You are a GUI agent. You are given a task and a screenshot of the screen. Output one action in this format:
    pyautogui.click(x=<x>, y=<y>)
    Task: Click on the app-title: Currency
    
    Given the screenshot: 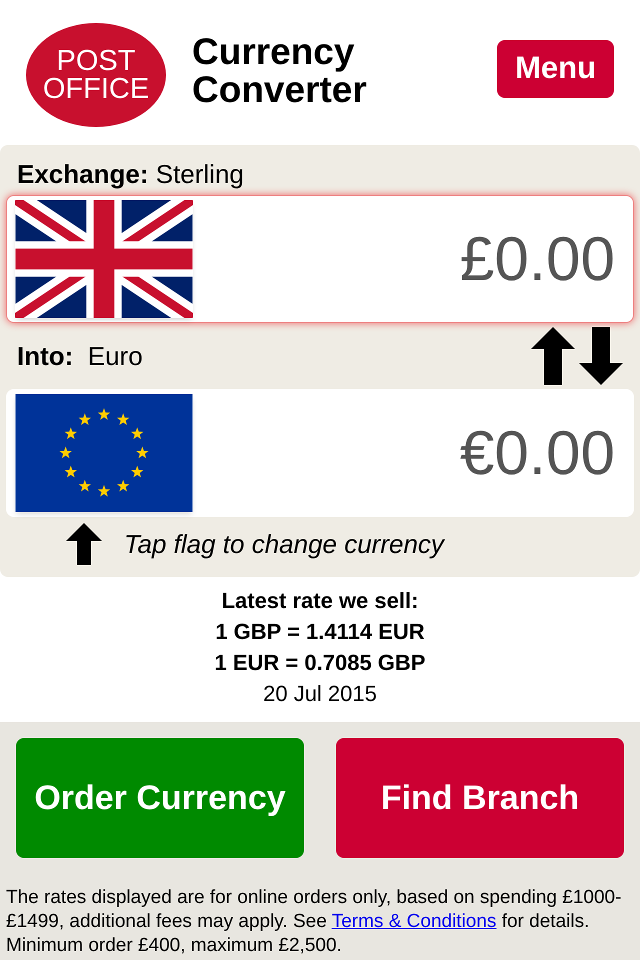 What is the action you would take?
    pyautogui.click(x=274, y=51)
    